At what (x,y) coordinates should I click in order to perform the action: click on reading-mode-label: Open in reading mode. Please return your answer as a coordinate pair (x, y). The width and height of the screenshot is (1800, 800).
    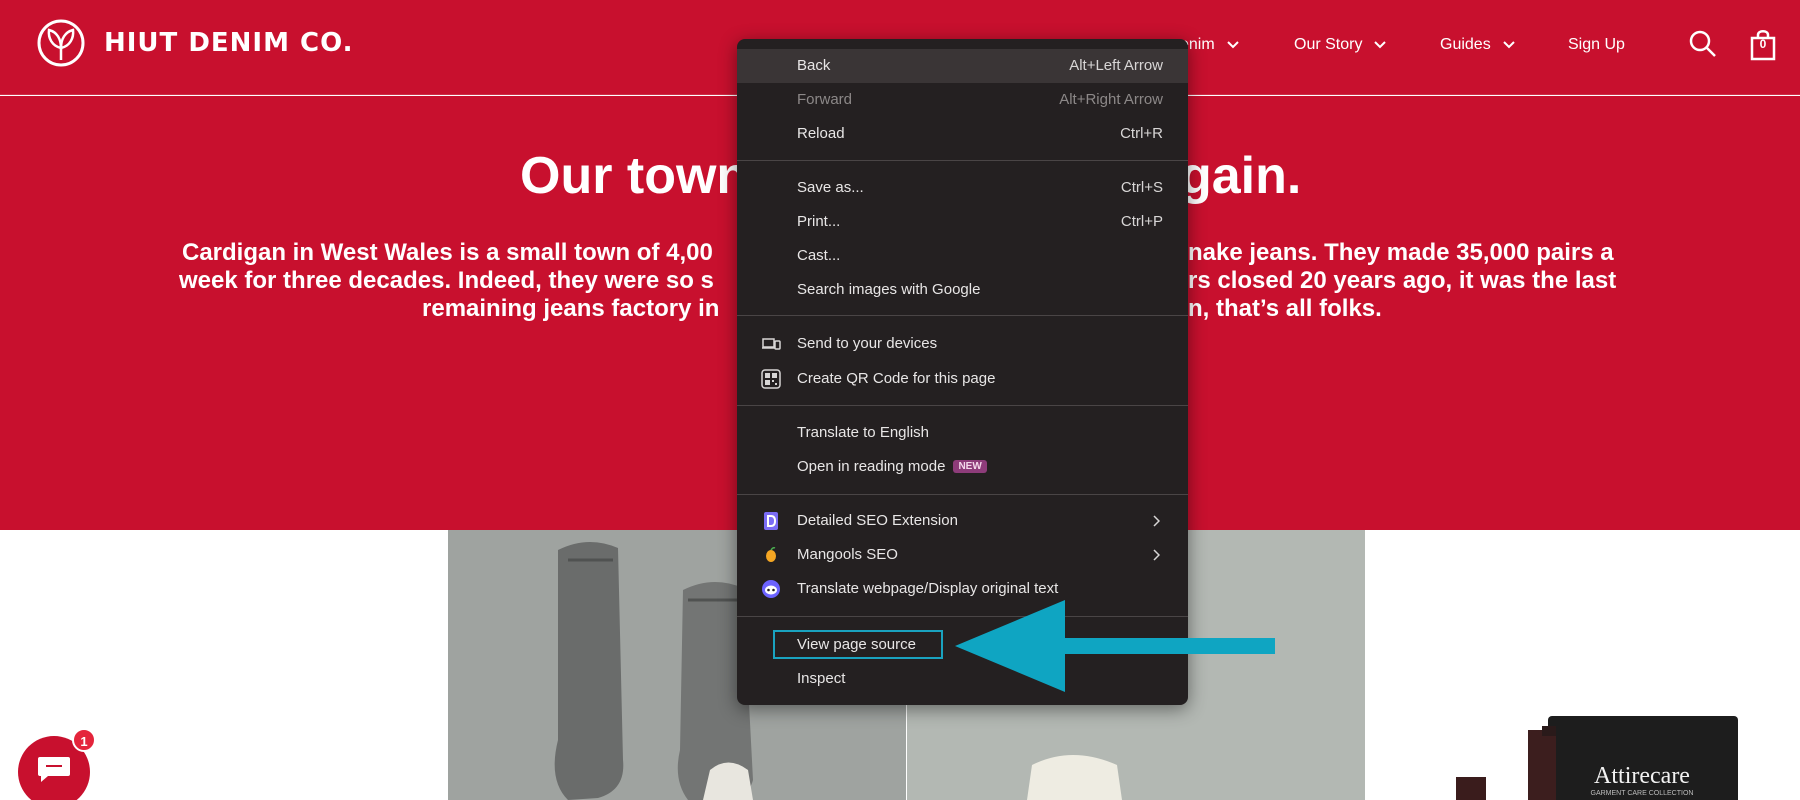
    Looking at the image, I should click on (871, 466).